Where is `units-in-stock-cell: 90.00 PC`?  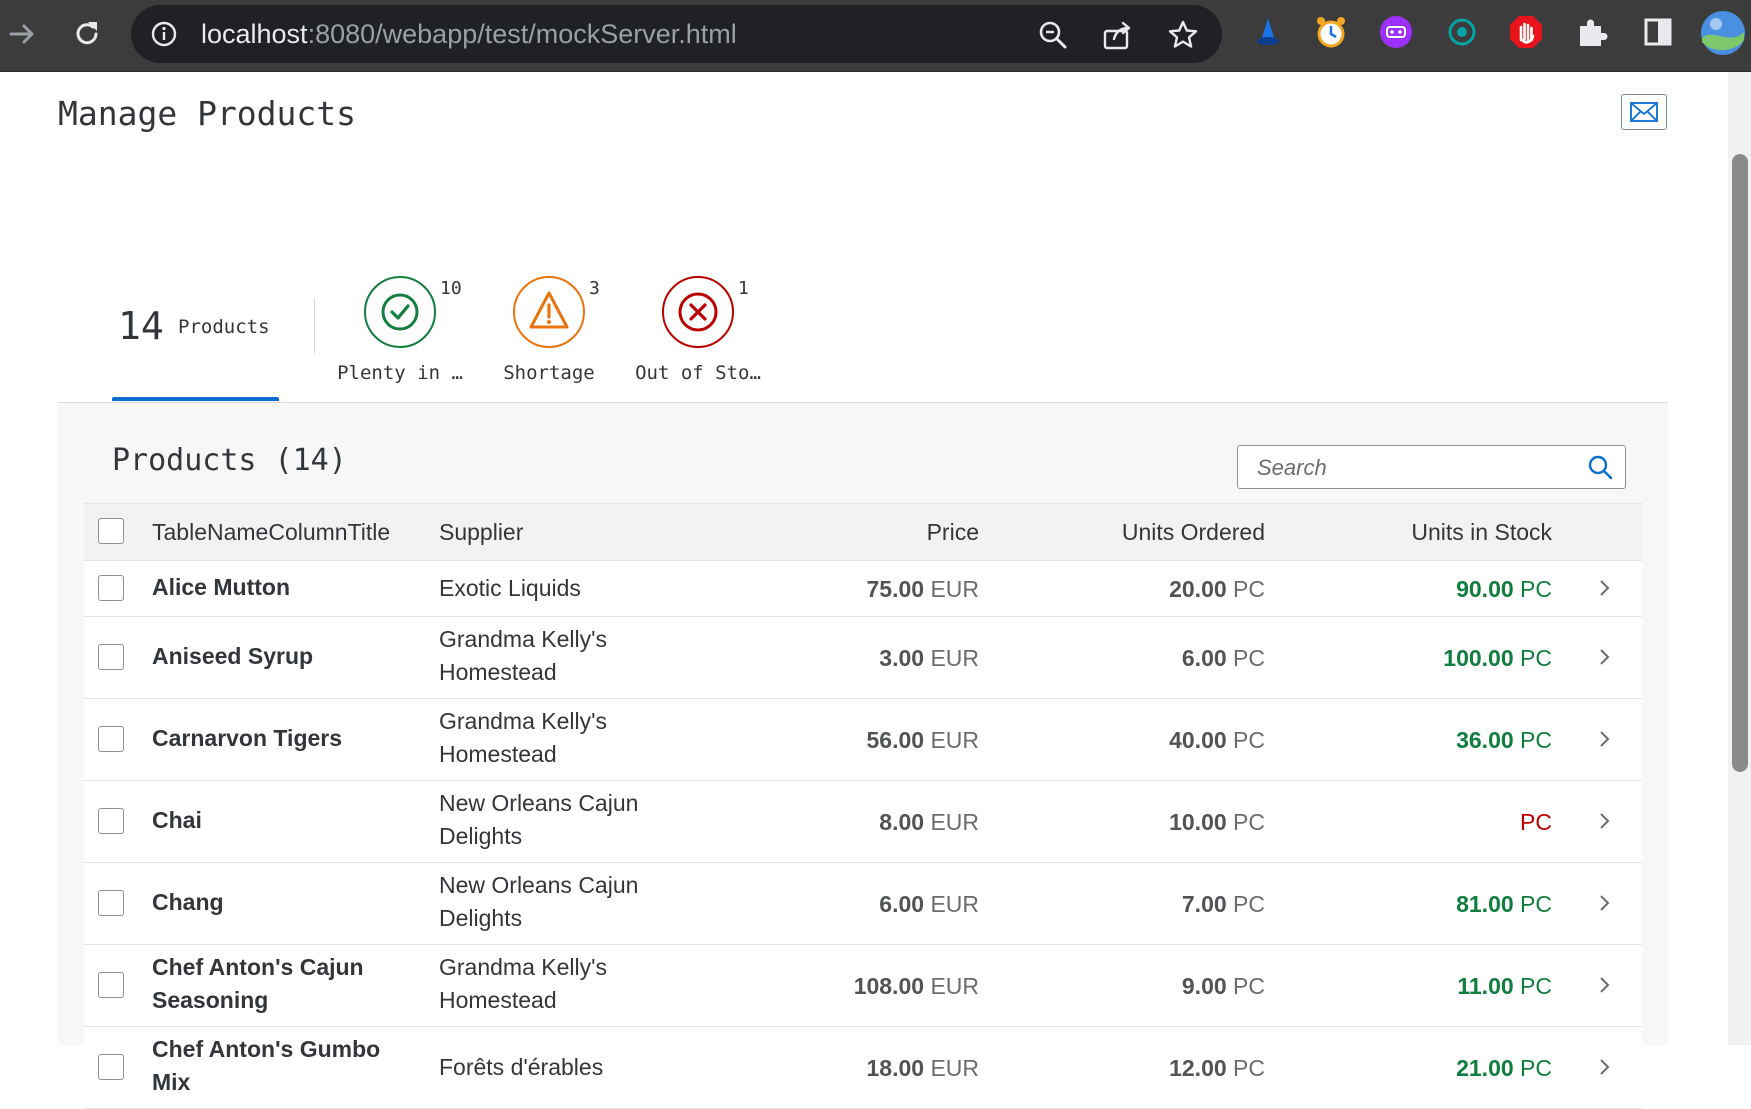 units-in-stock-cell: 90.00 PC is located at coordinates (1504, 589).